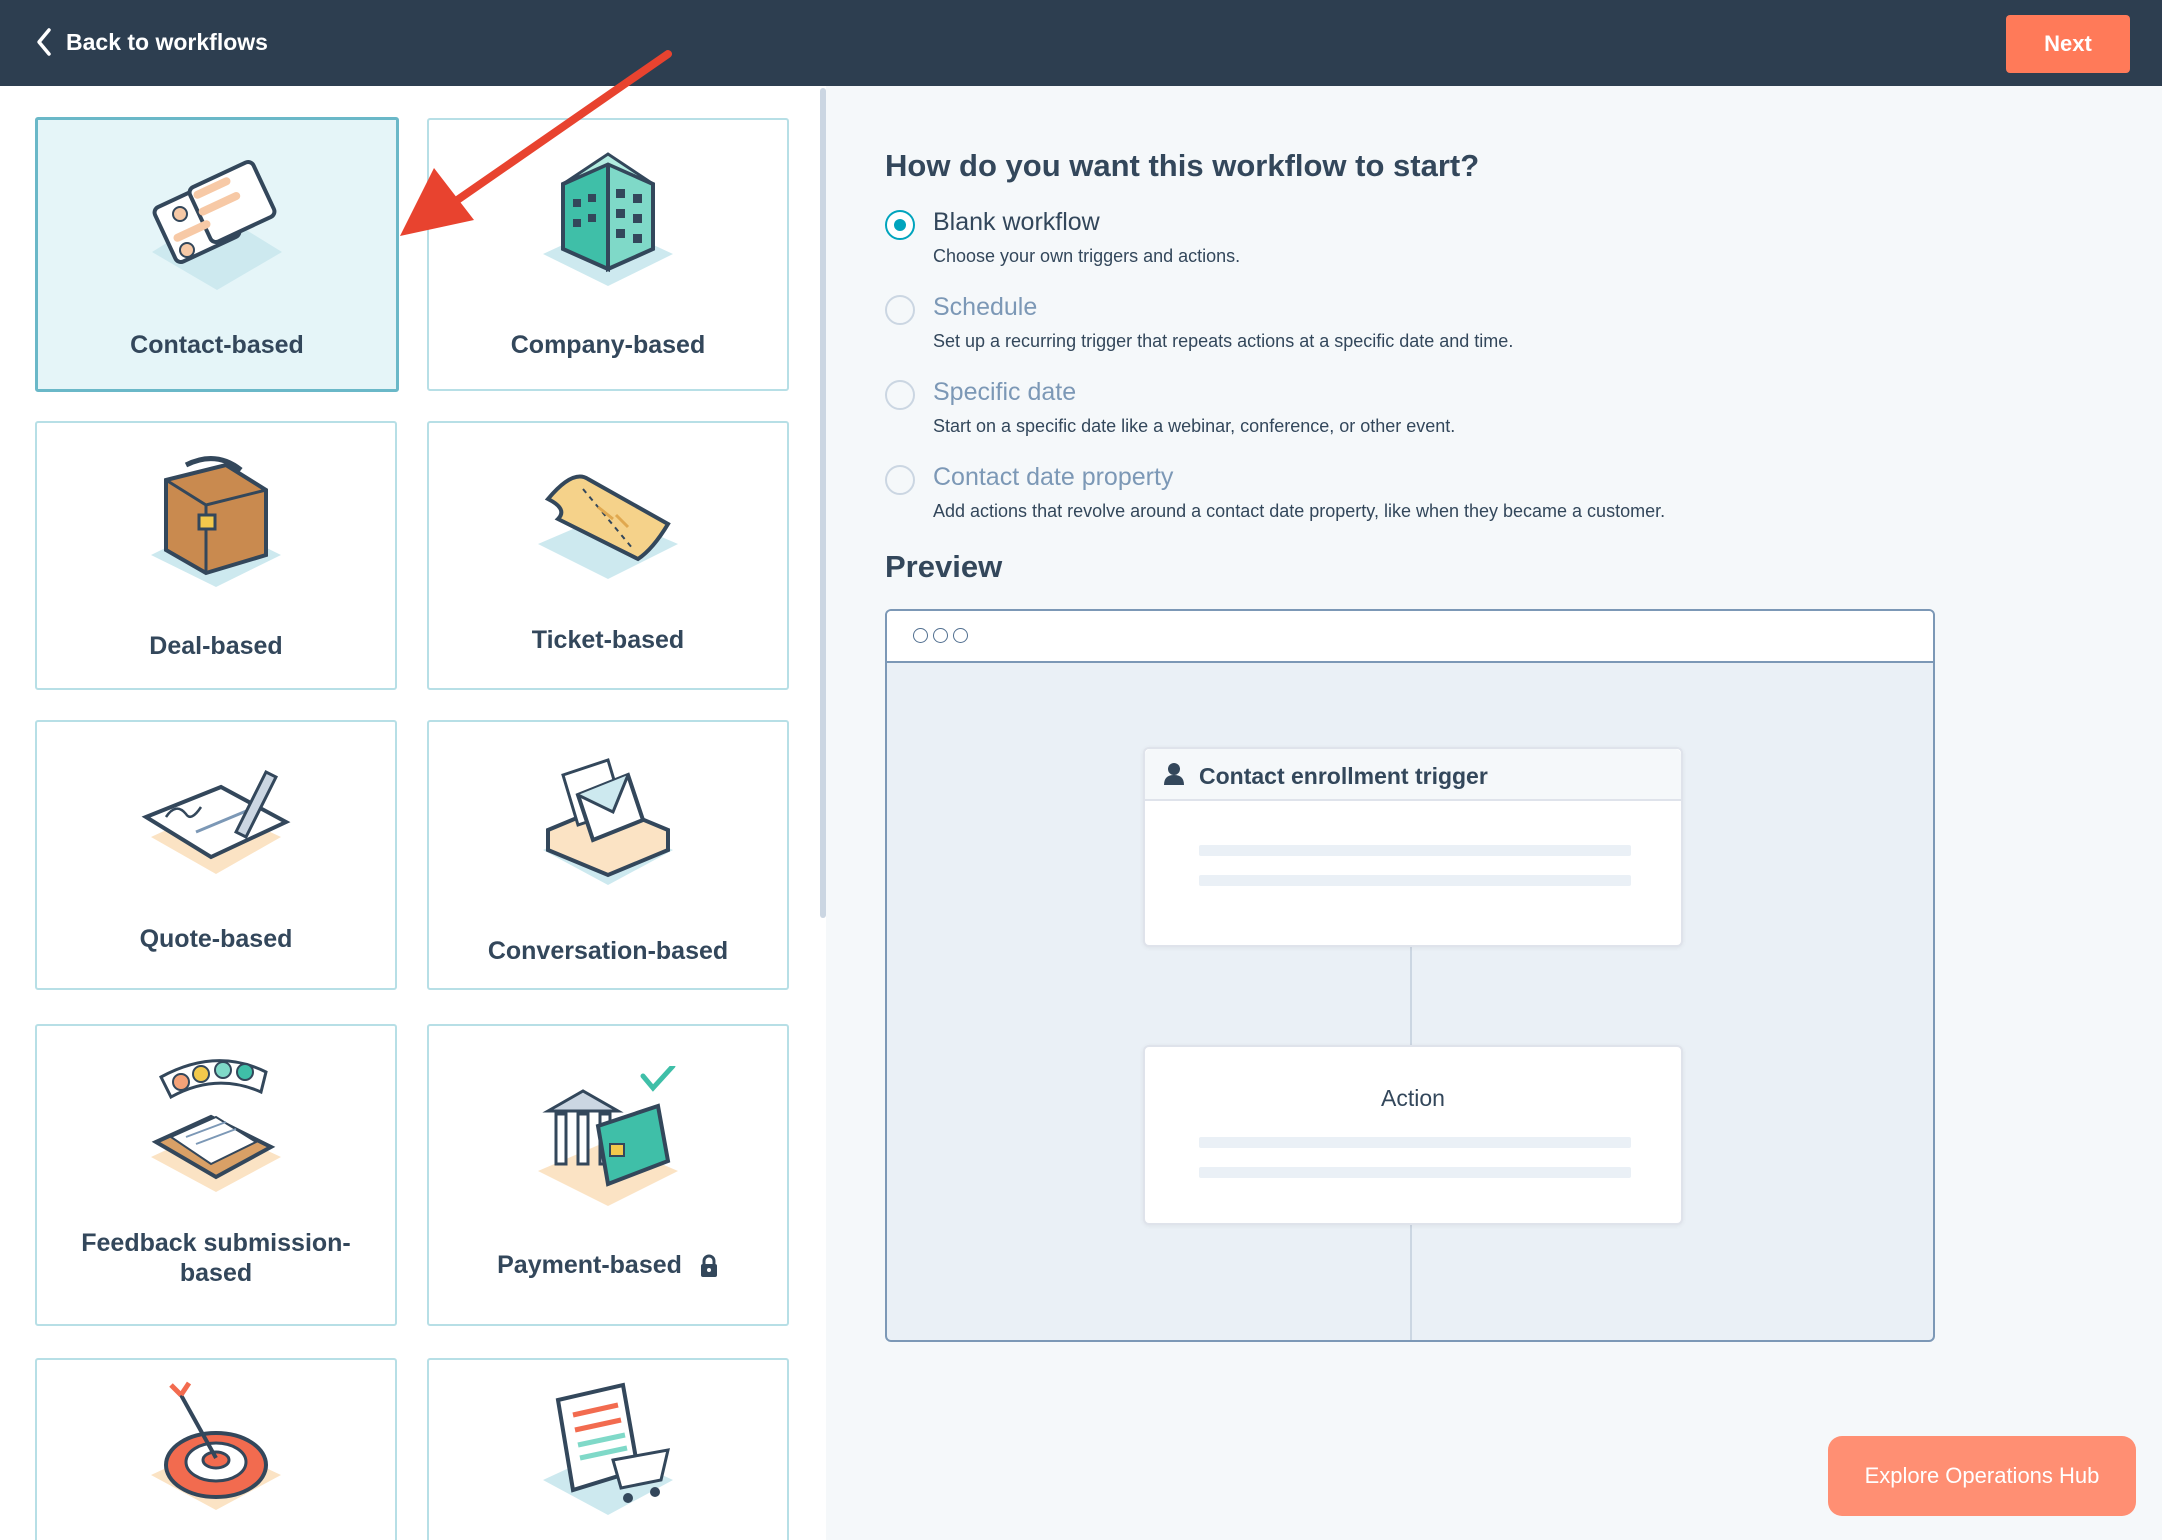 Image resolution: width=2162 pixels, height=1540 pixels. I want to click on signed-document-icon, so click(216, 821).